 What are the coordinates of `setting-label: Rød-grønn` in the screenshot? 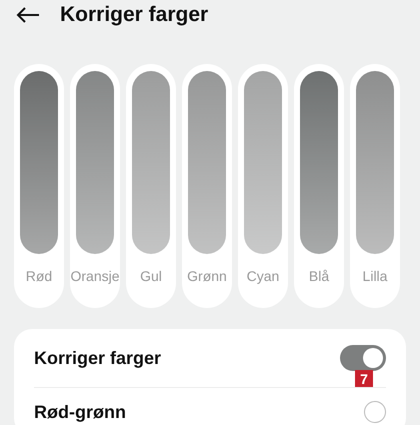 It's located at (80, 412).